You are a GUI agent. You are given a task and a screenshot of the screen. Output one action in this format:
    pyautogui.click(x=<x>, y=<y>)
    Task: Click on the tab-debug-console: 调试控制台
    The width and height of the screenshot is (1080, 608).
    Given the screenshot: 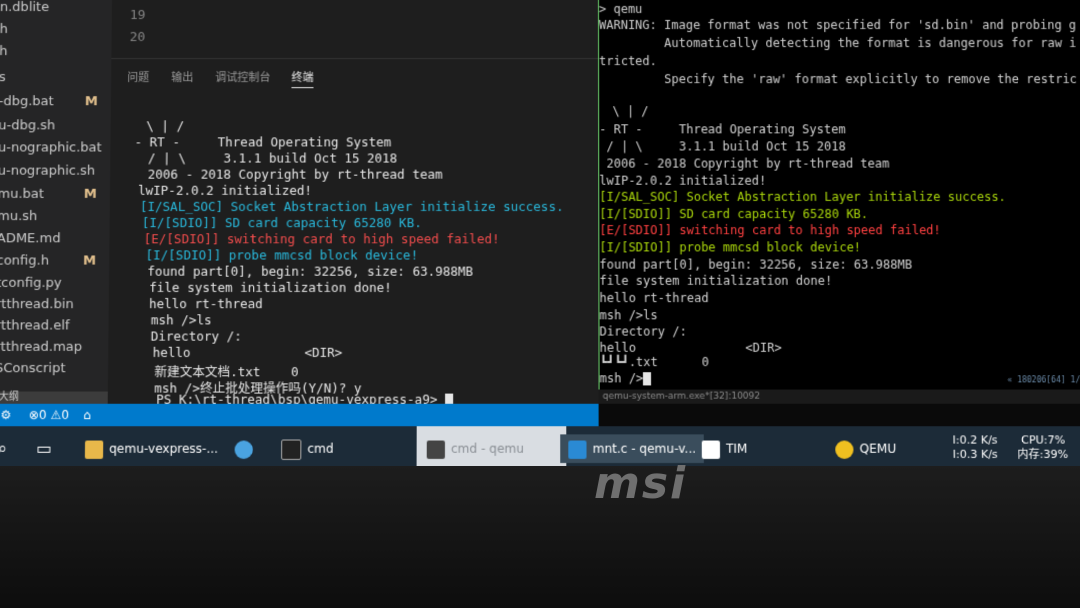 What is the action you would take?
    pyautogui.click(x=242, y=77)
    